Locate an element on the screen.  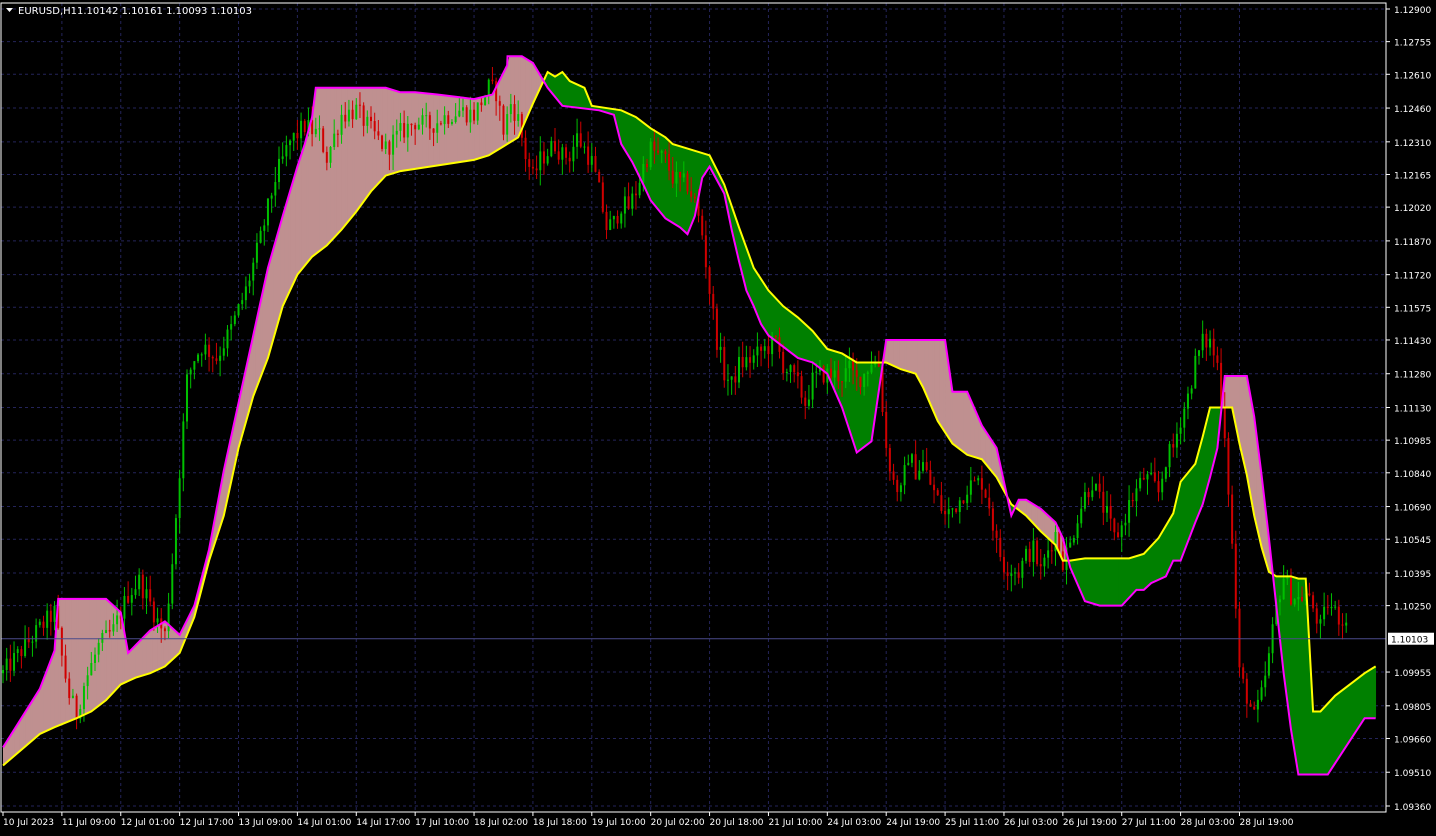
x-tick-label: 26 Jul 19:00 is located at coordinates (1090, 823).